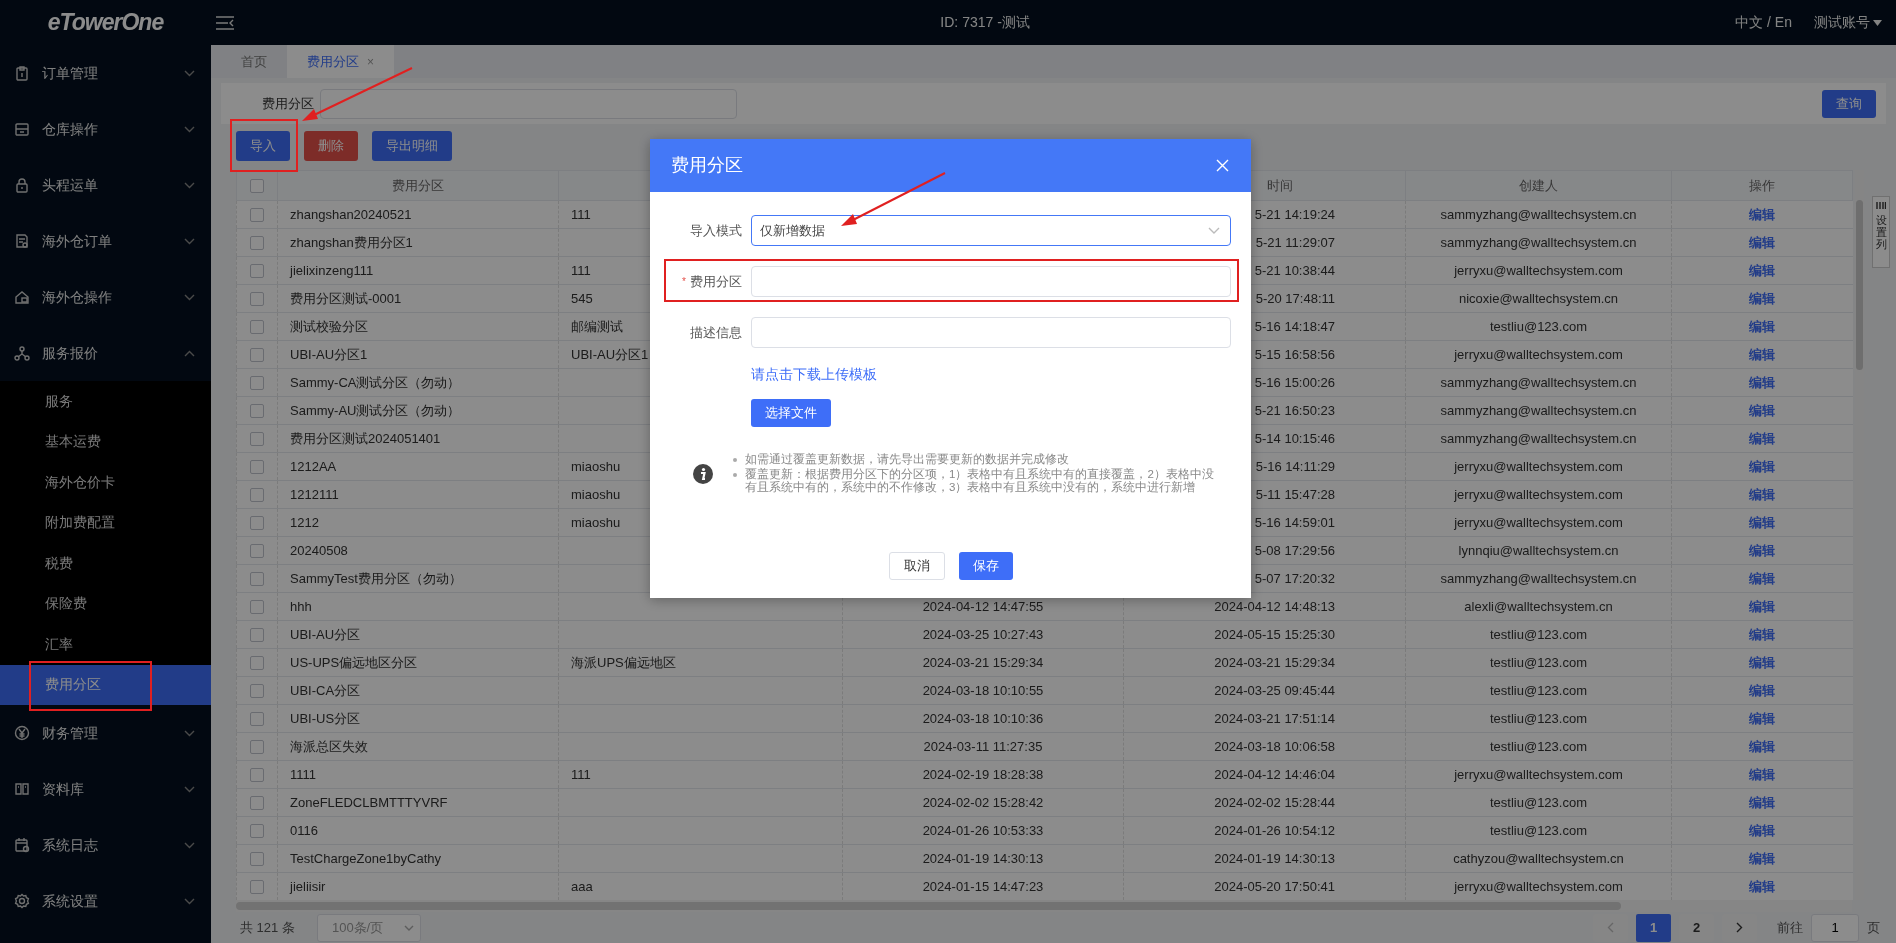 The height and width of the screenshot is (943, 1896). Describe the element at coordinates (1538, 242) in the screenshot. I see `table-cell: sammyzhang@walltechsystem.cn` at that location.